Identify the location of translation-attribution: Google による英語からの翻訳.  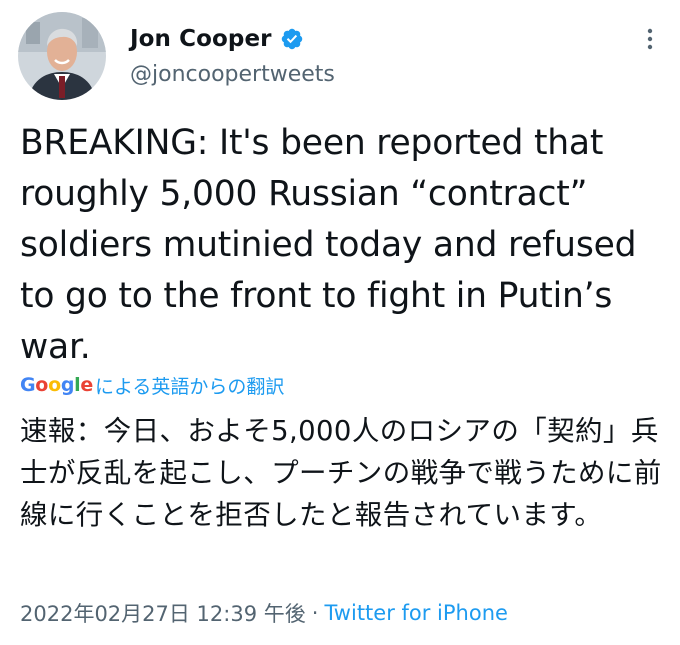
(152, 385).